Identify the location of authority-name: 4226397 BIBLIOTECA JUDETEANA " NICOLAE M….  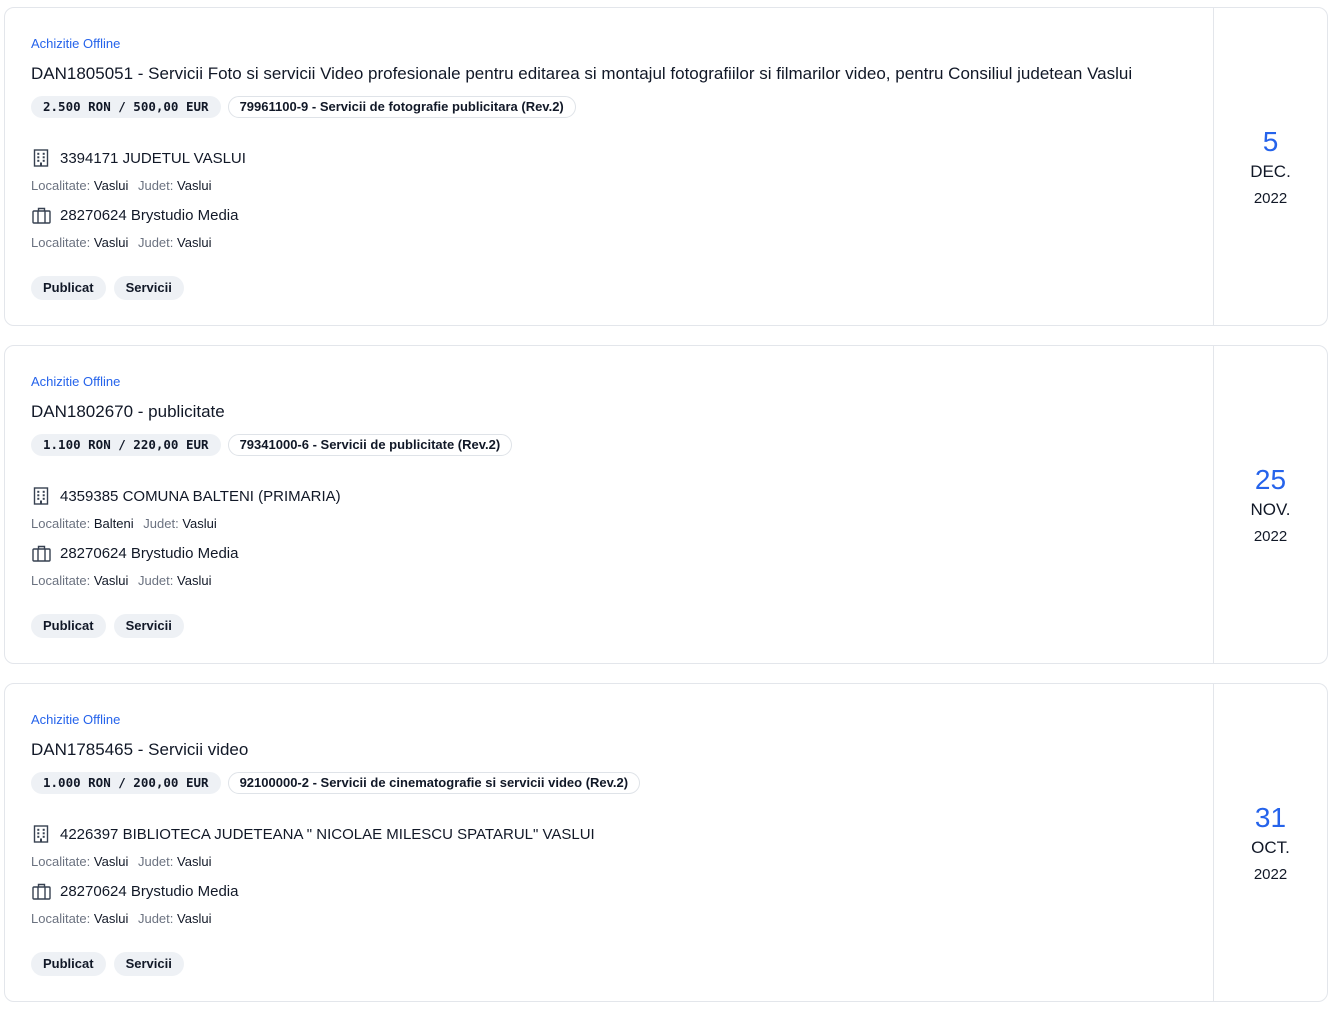
(327, 834).